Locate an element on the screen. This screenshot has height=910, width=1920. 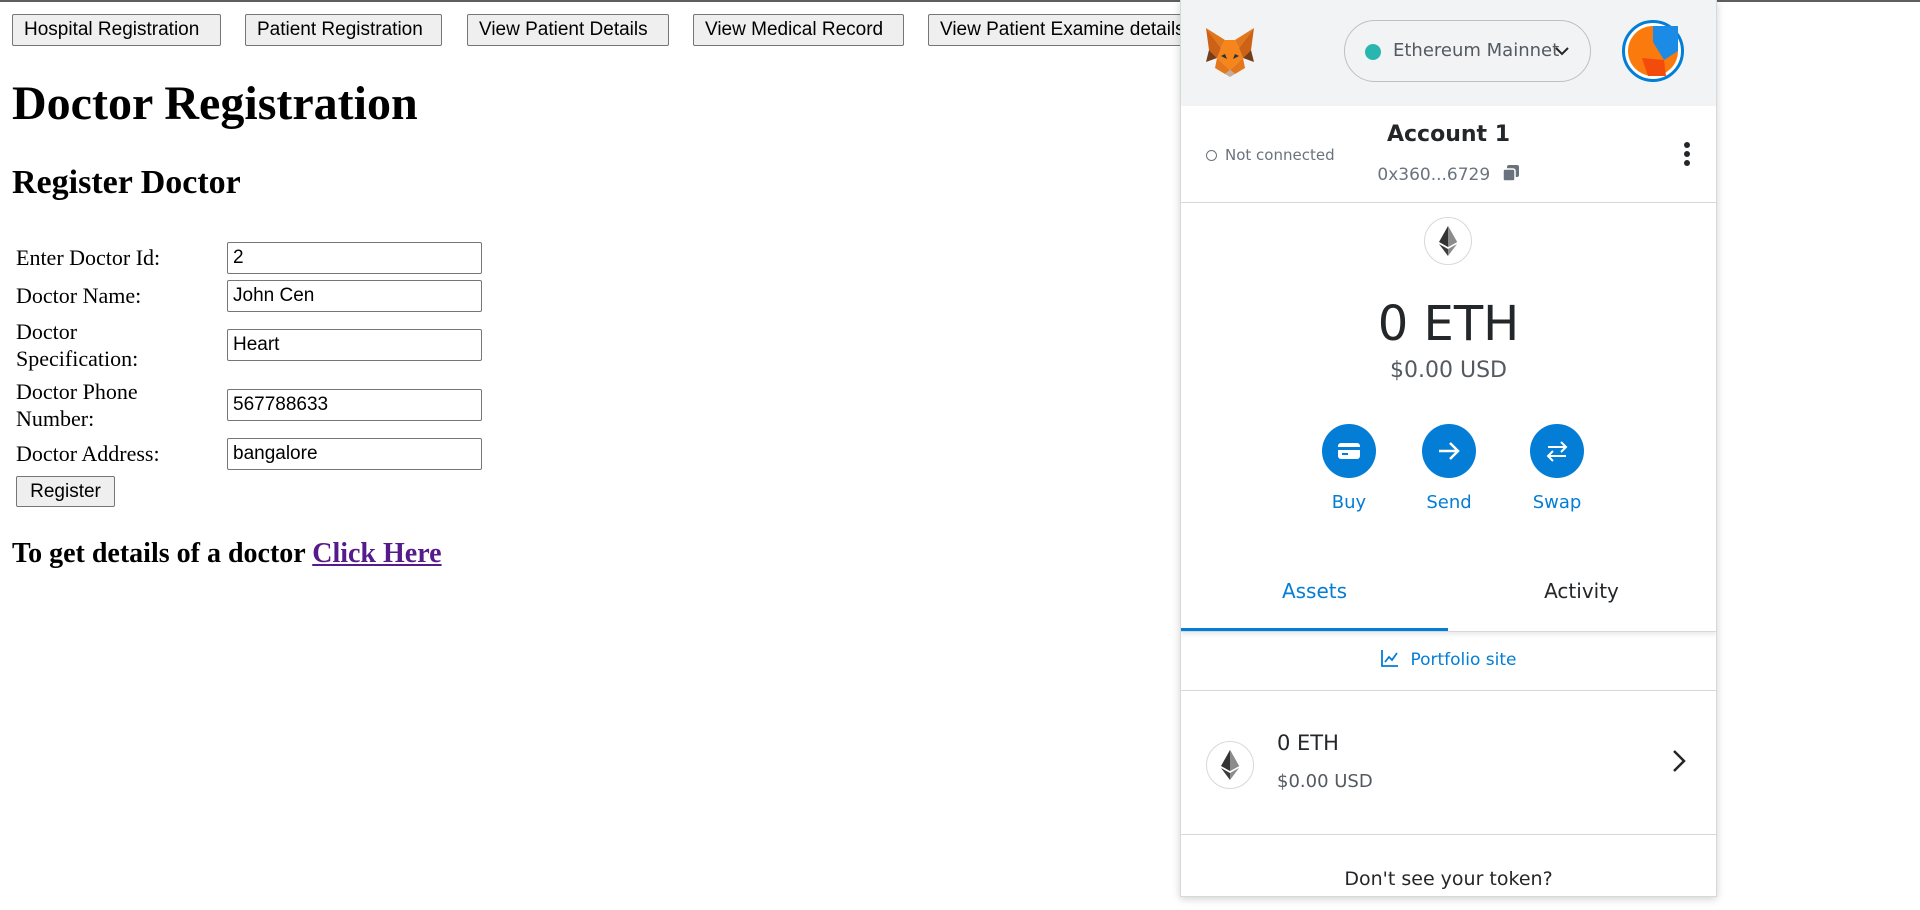
account-address-text: 0x360...6729 is located at coordinates (1434, 175).